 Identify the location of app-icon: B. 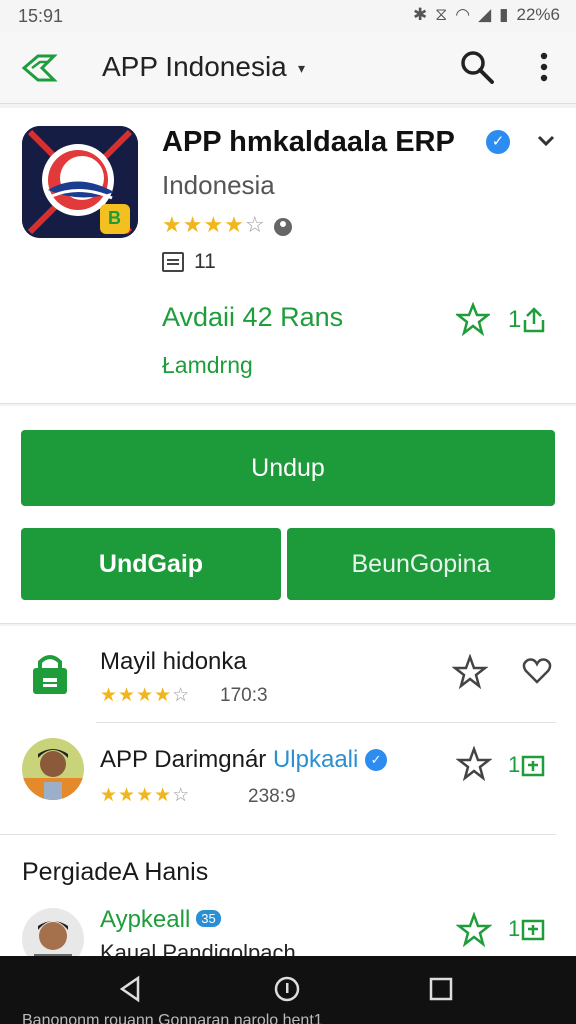
(80, 182).